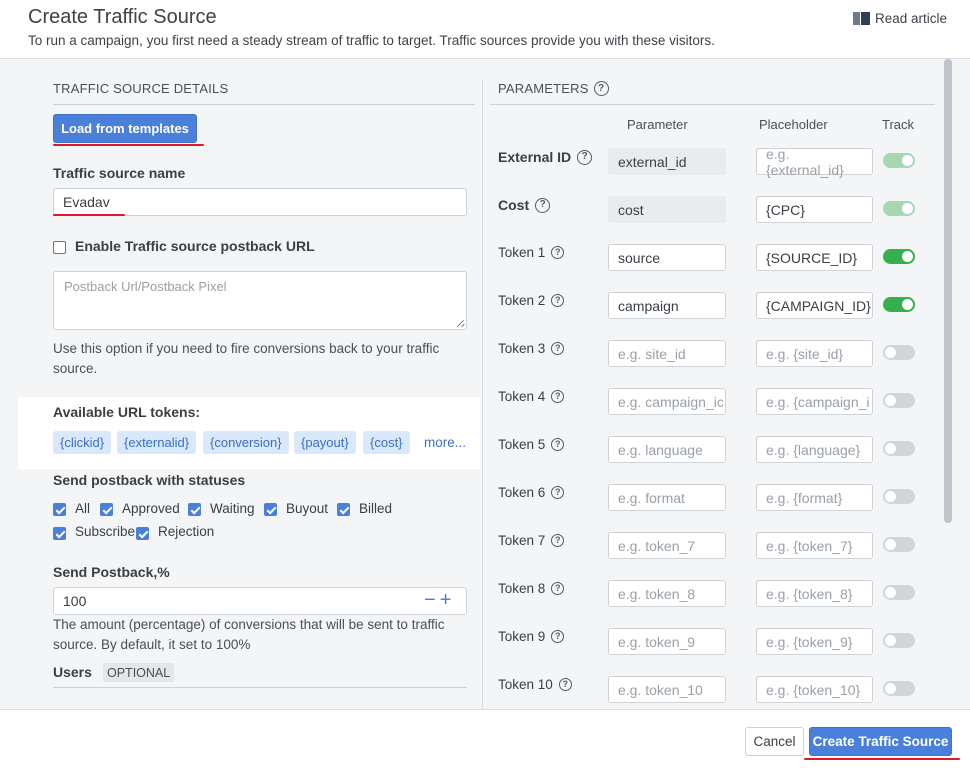  What do you see at coordinates (657, 593) in the screenshot?
I see `param-hint: e.g. token_8` at bounding box center [657, 593].